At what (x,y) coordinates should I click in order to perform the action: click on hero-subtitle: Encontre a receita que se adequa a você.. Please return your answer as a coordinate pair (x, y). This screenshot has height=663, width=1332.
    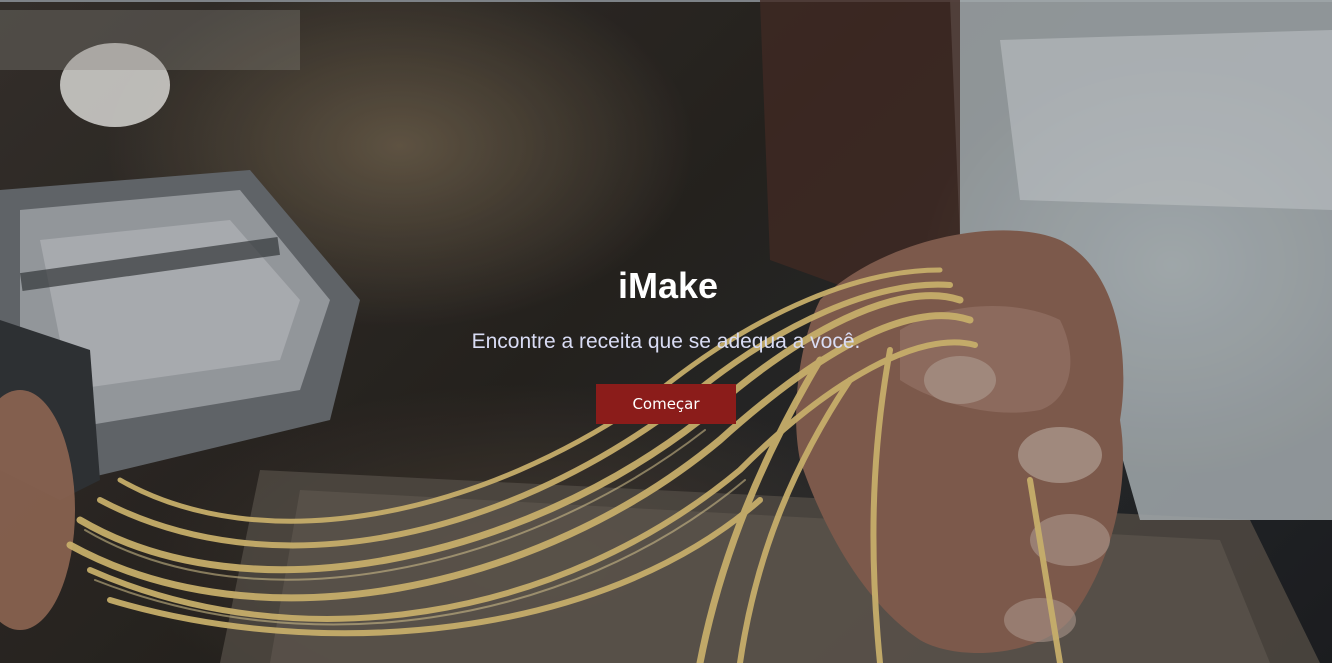
    Looking at the image, I should click on (666, 341).